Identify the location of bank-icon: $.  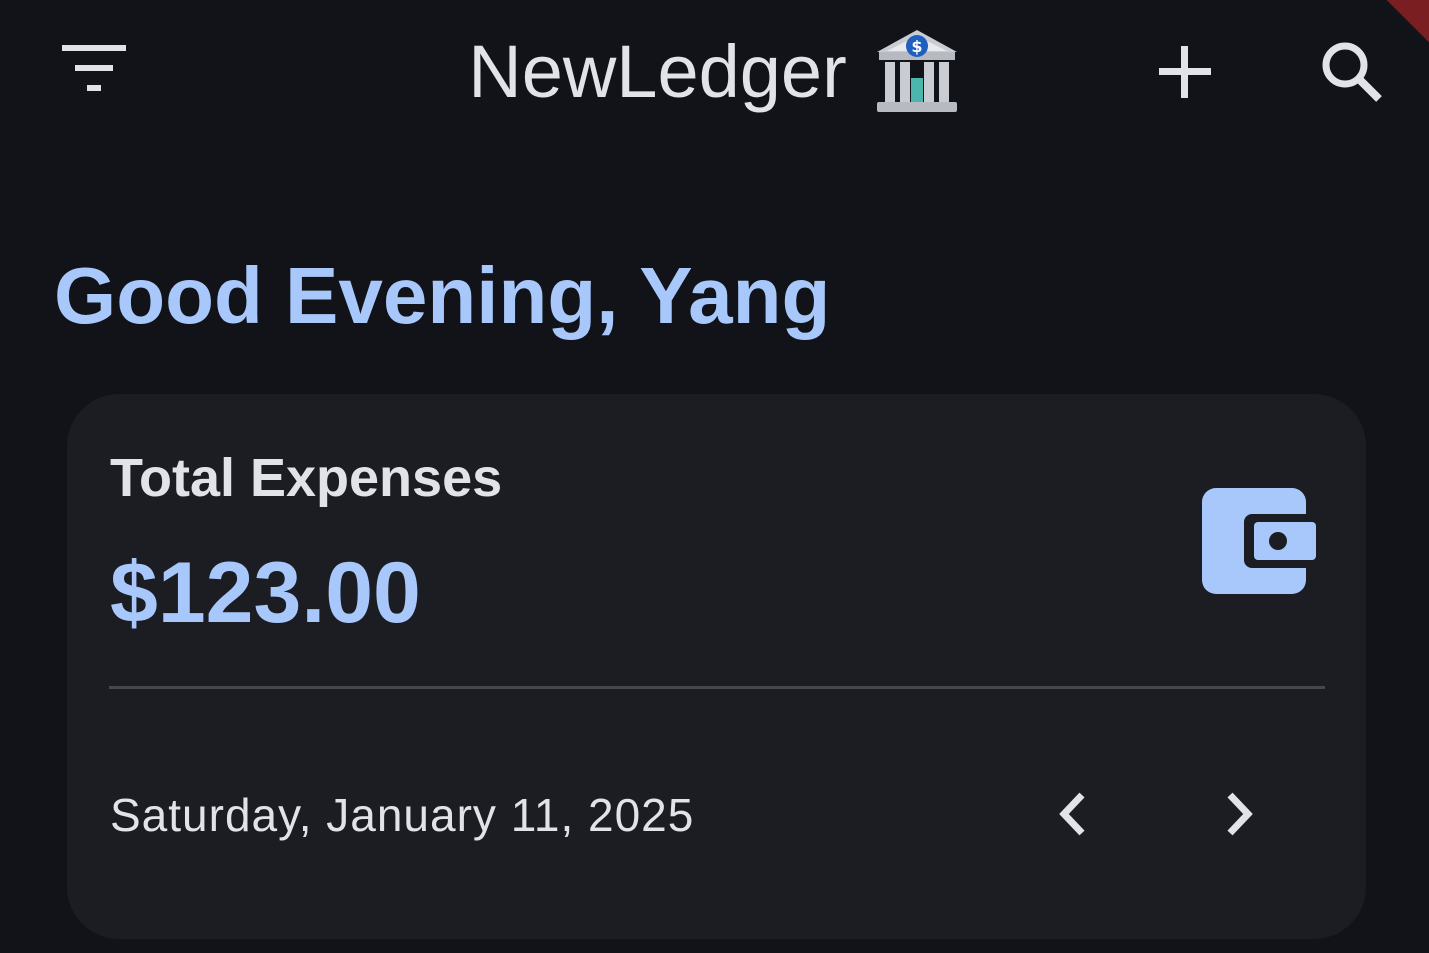
(916, 71).